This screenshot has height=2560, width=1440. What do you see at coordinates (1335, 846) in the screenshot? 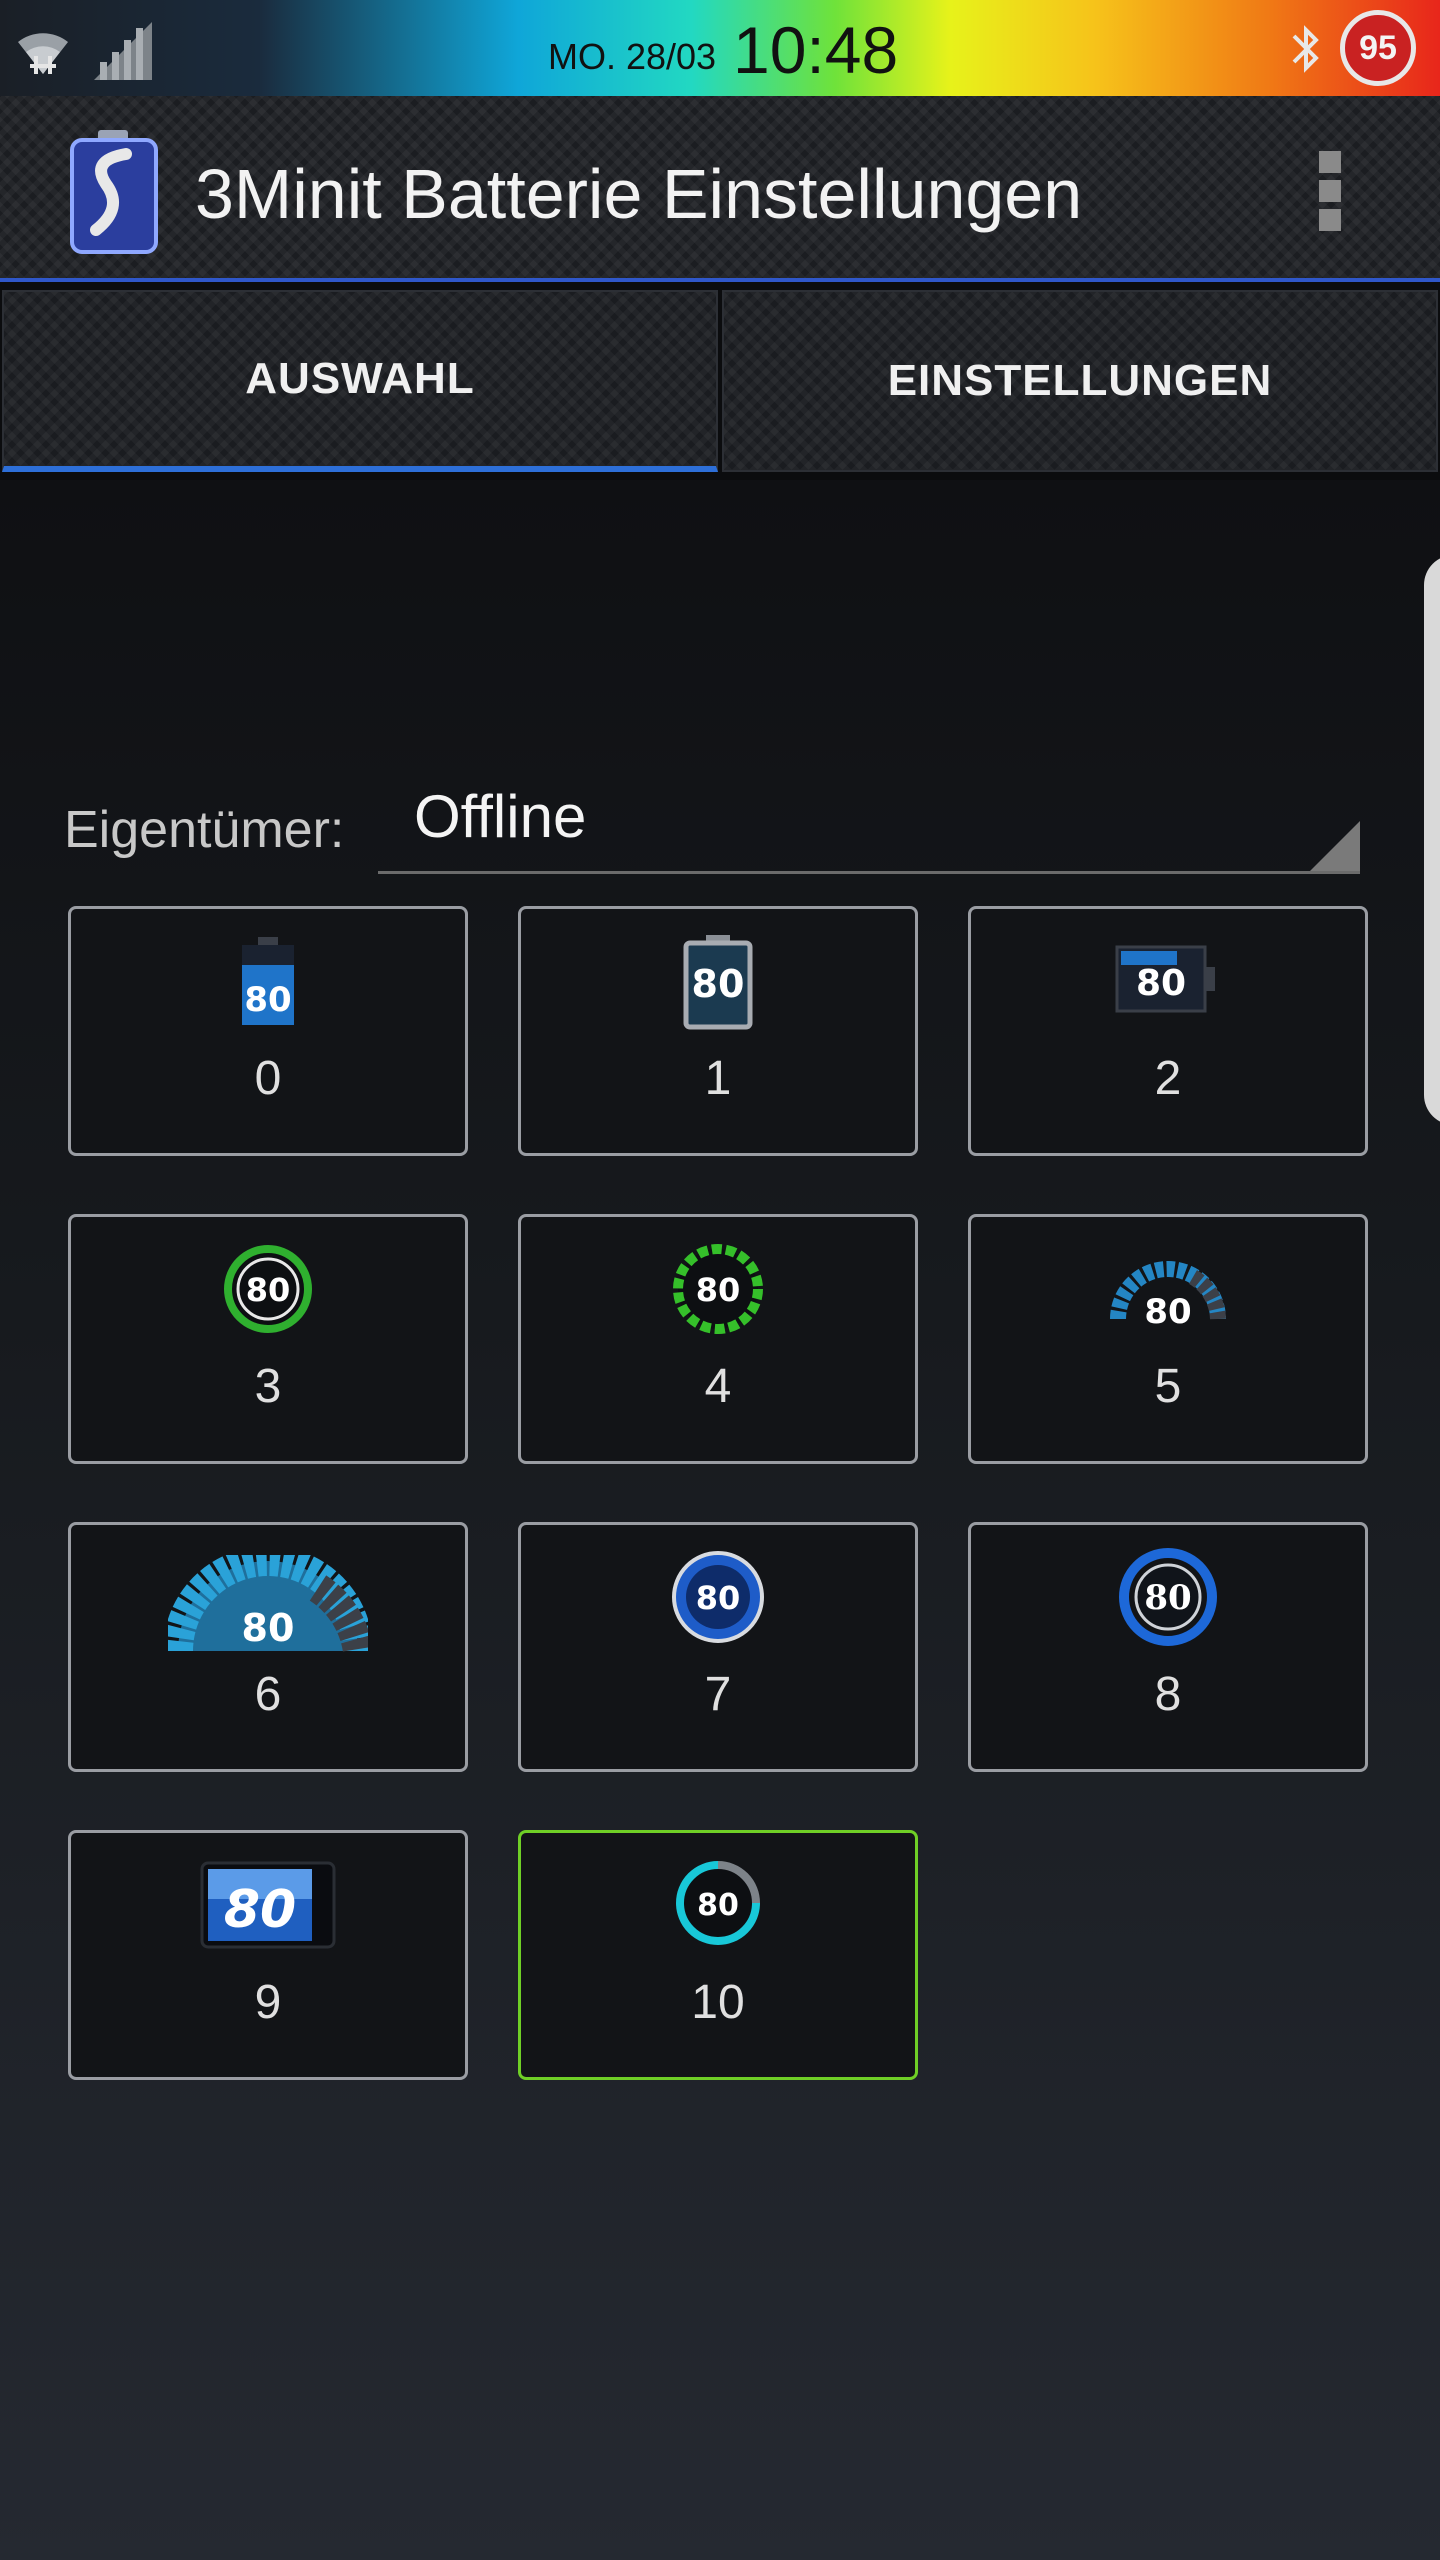
I see `dropdown-arrow-icon` at bounding box center [1335, 846].